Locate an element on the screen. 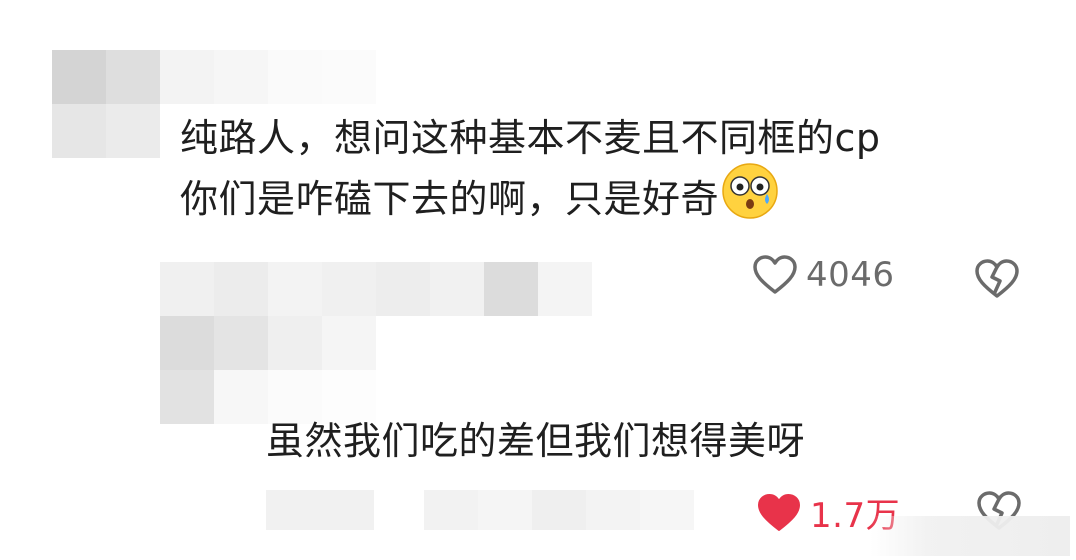 Image resolution: width=1076 pixels, height=560 pixels. comment-1-like-count: 4046 is located at coordinates (850, 275).